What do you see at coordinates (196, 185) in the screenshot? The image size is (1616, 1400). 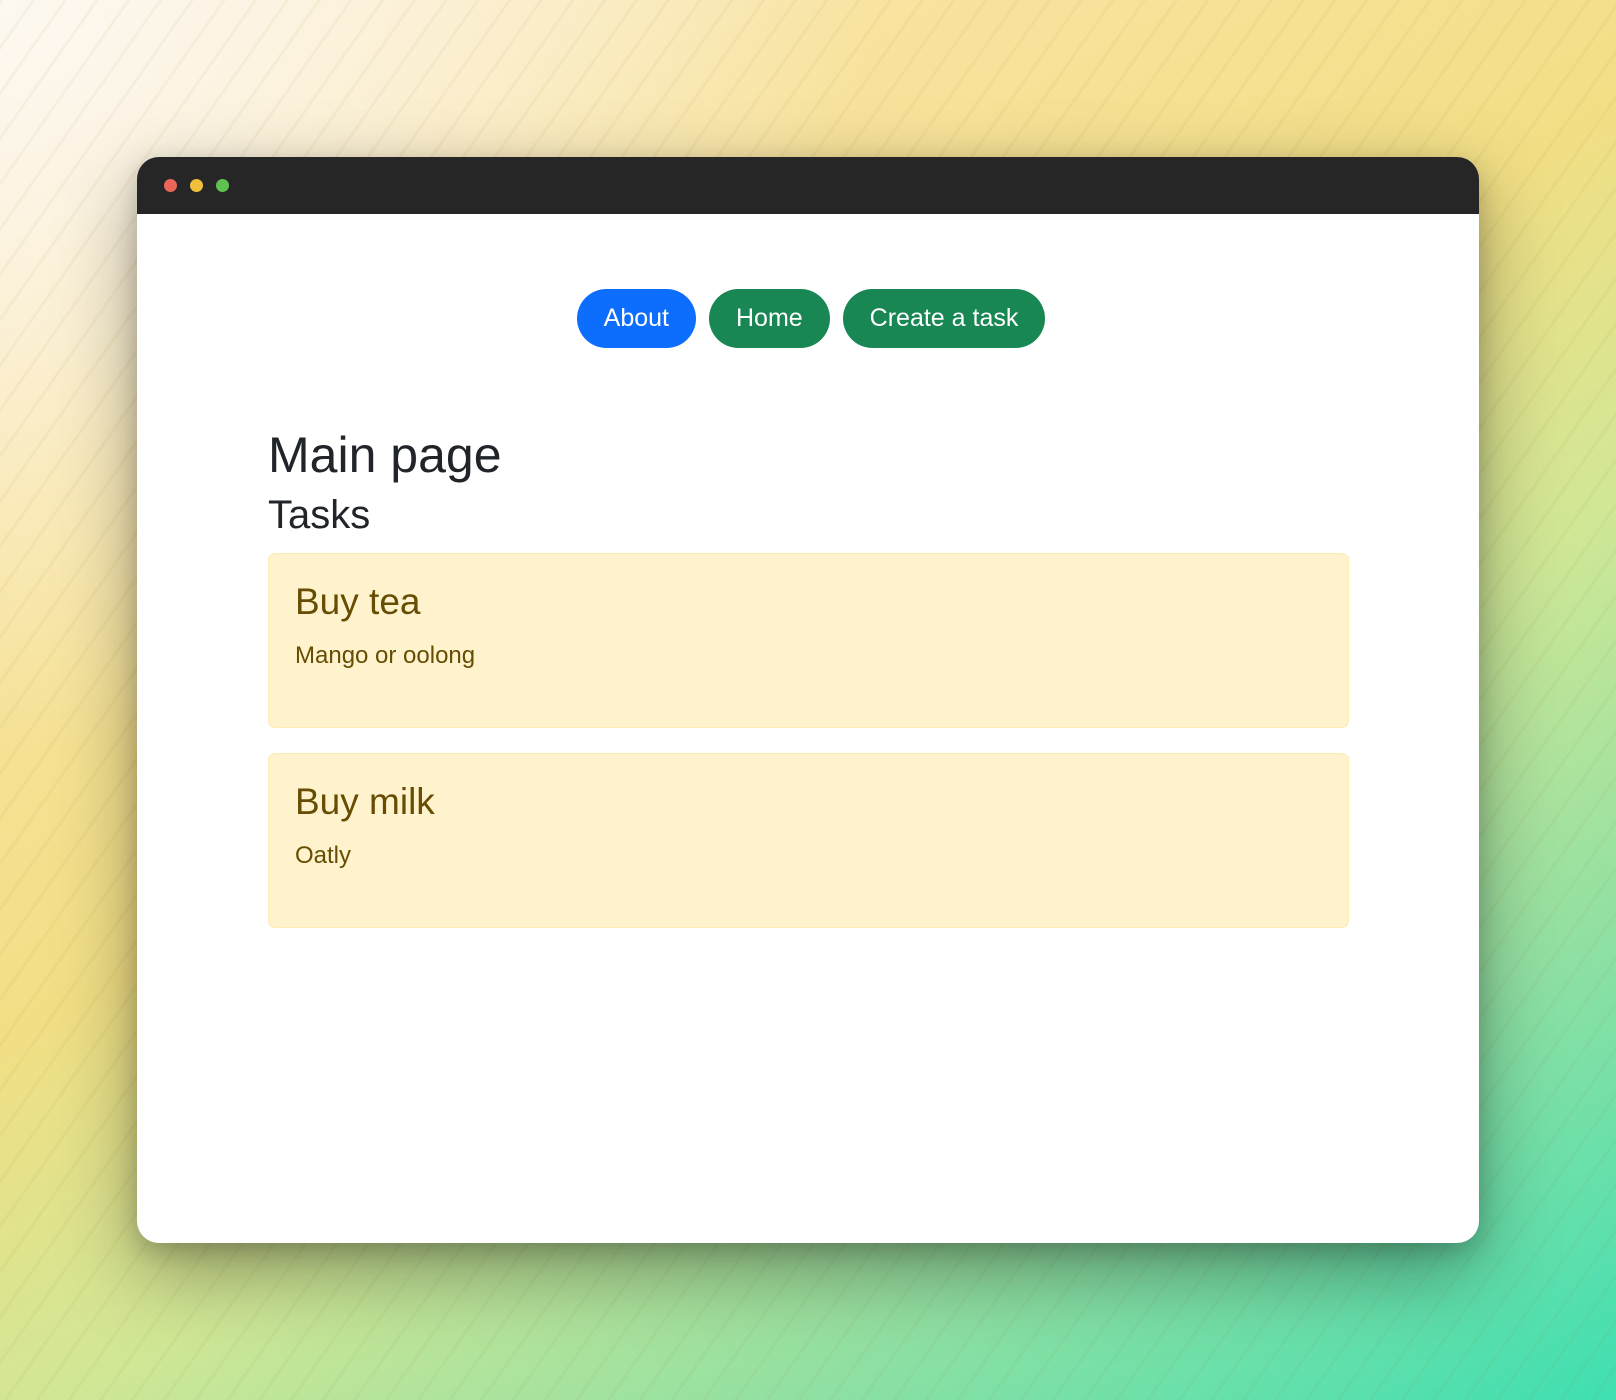 I see `minimize-window-icon` at bounding box center [196, 185].